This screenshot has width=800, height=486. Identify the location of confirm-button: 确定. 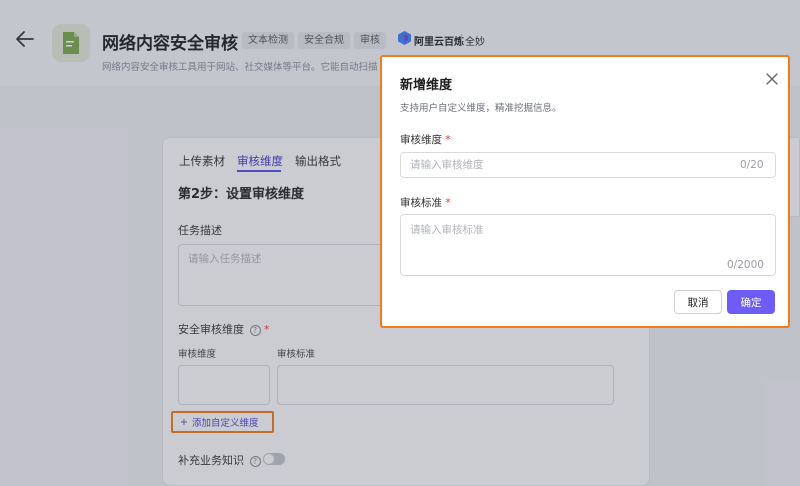
(751, 302).